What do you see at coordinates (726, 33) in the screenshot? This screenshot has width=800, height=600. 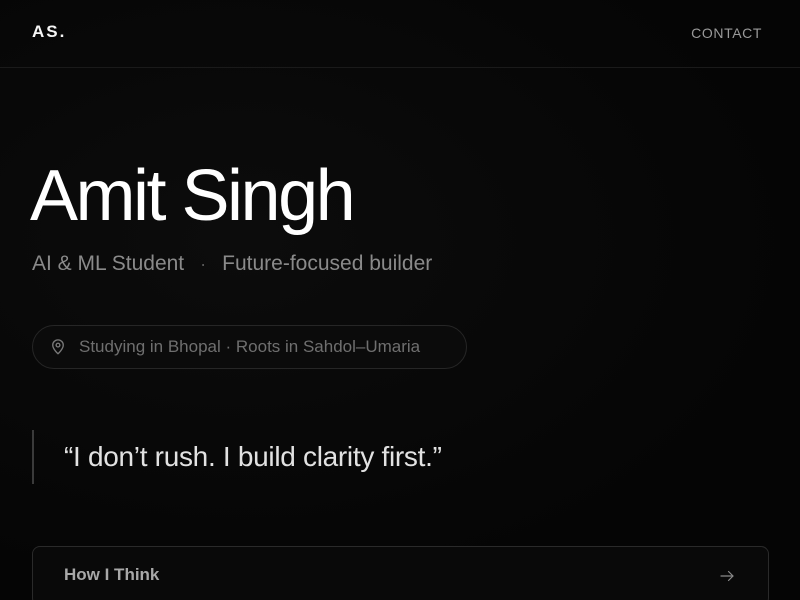 I see `contact-link: CONTACT` at bounding box center [726, 33].